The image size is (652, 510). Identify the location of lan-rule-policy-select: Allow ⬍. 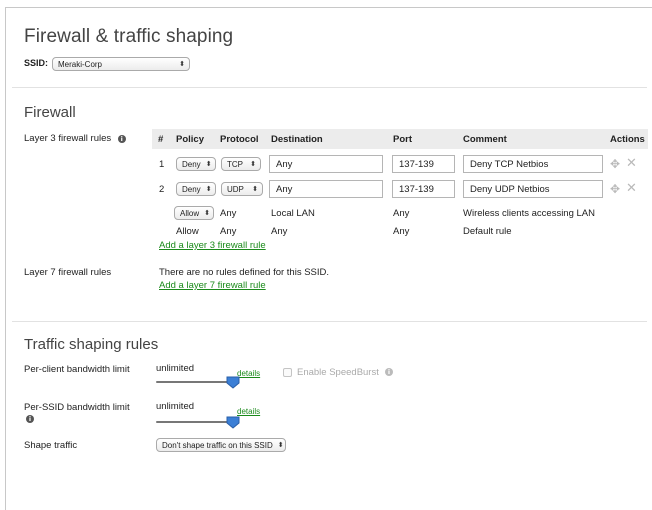
(194, 213).